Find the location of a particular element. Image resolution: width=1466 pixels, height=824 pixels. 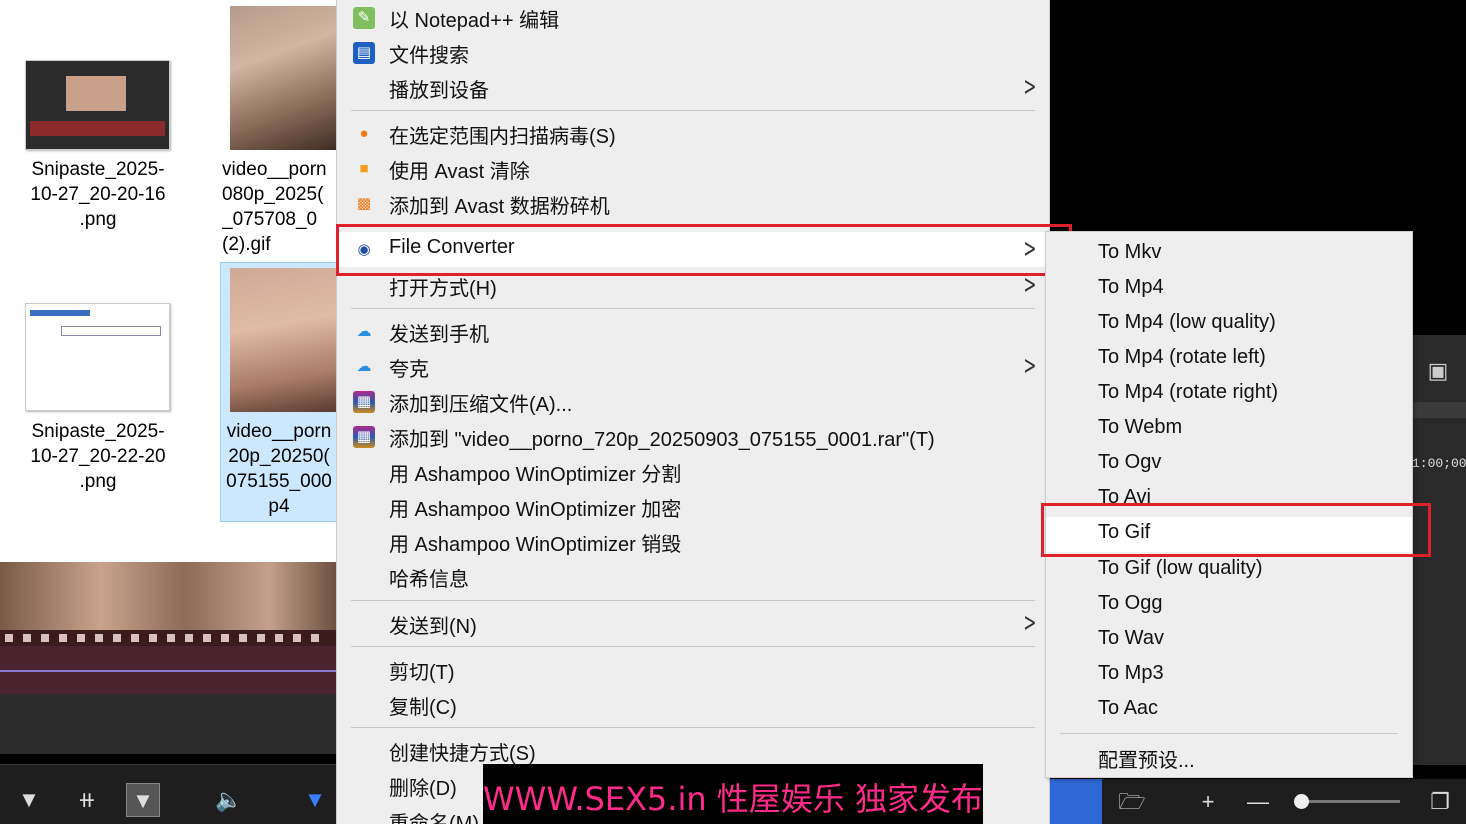

filter-icon: ▼ is located at coordinates (29, 800).